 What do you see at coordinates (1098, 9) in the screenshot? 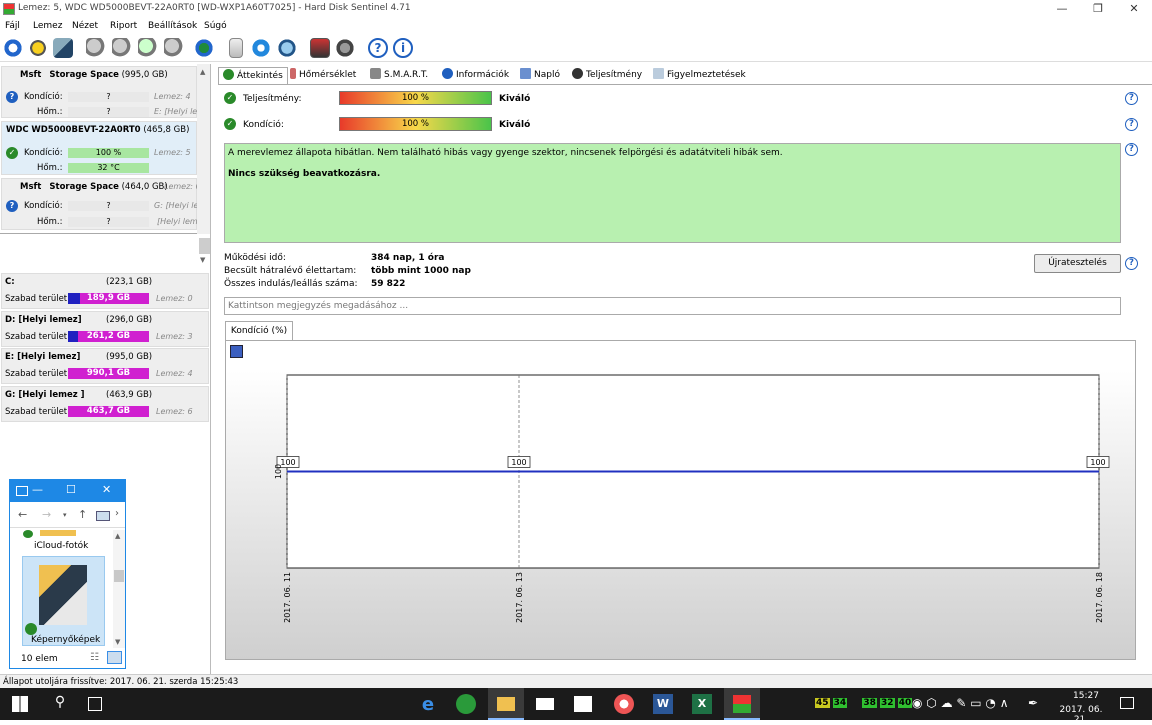
I see `maximize-button: ❐` at bounding box center [1098, 9].